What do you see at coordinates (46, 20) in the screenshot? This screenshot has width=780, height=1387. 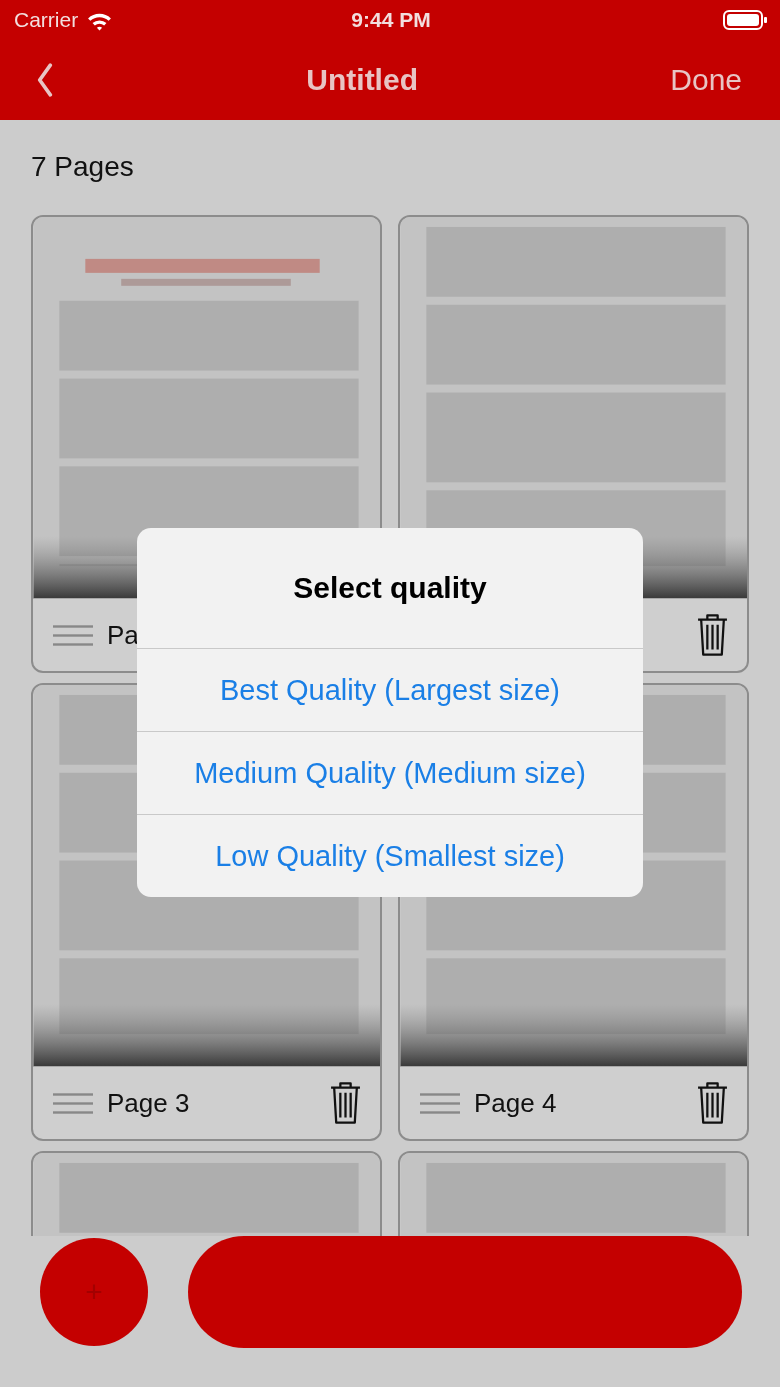 I see `carrier-name: Carrier` at bounding box center [46, 20].